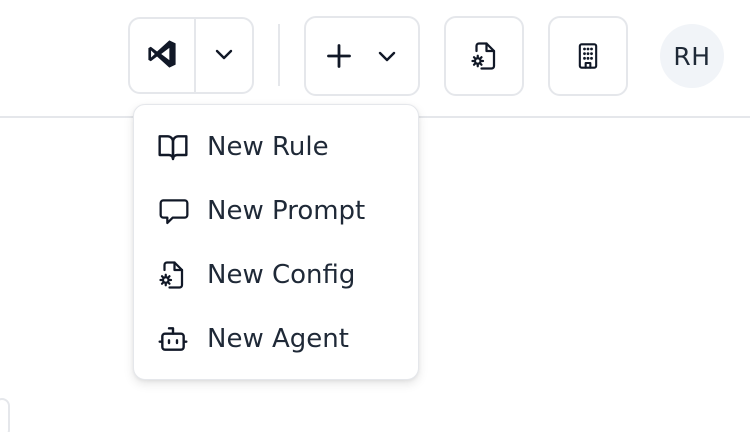  I want to click on menu-item-new-agent: New Agent, so click(276, 339).